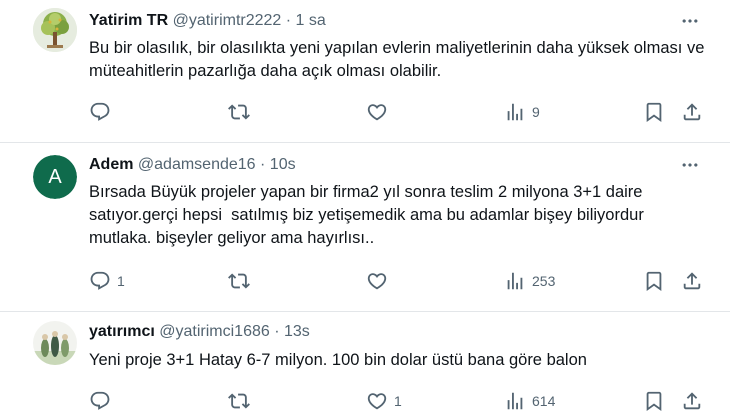 This screenshot has height=420, width=730. I want to click on reply-count: 1, so click(121, 281).